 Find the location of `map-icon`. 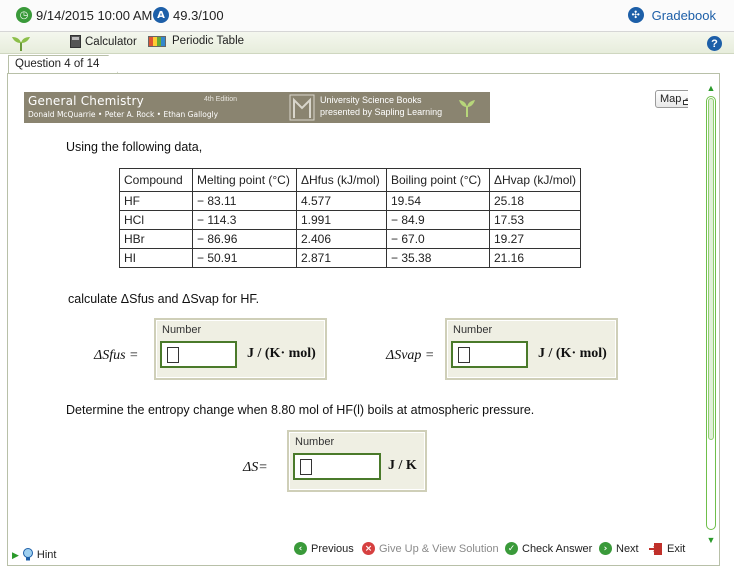

map-icon is located at coordinates (685, 101).